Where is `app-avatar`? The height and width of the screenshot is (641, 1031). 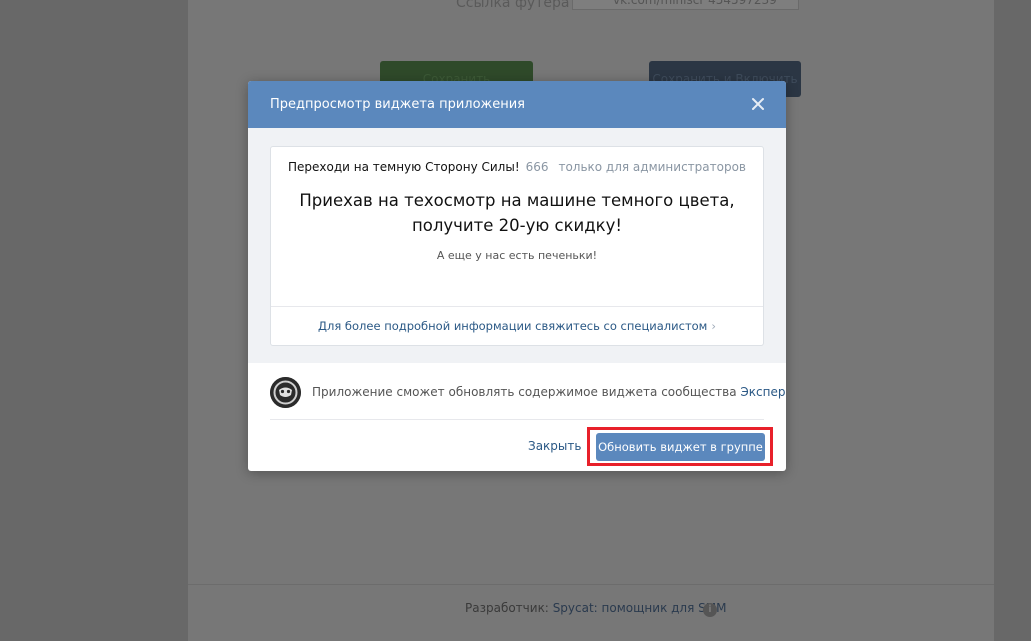 app-avatar is located at coordinates (285, 392).